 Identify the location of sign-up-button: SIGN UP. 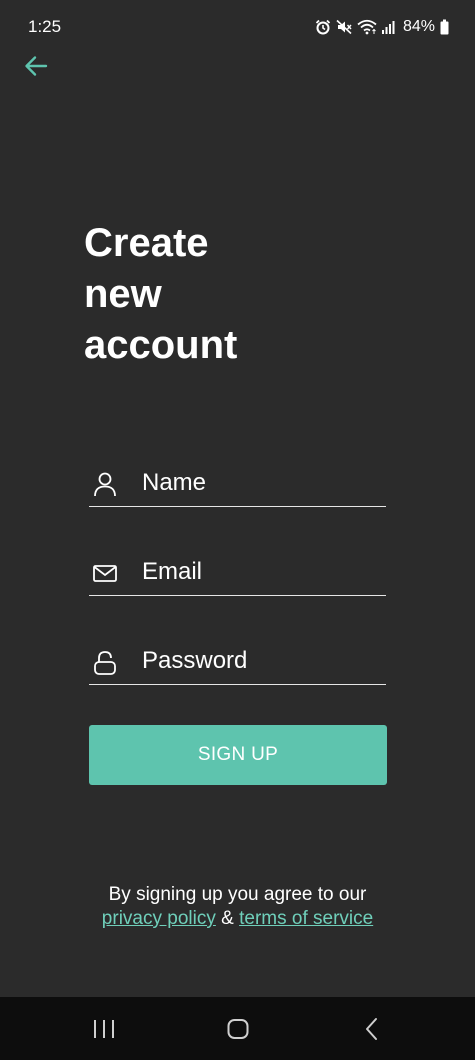
(238, 755).